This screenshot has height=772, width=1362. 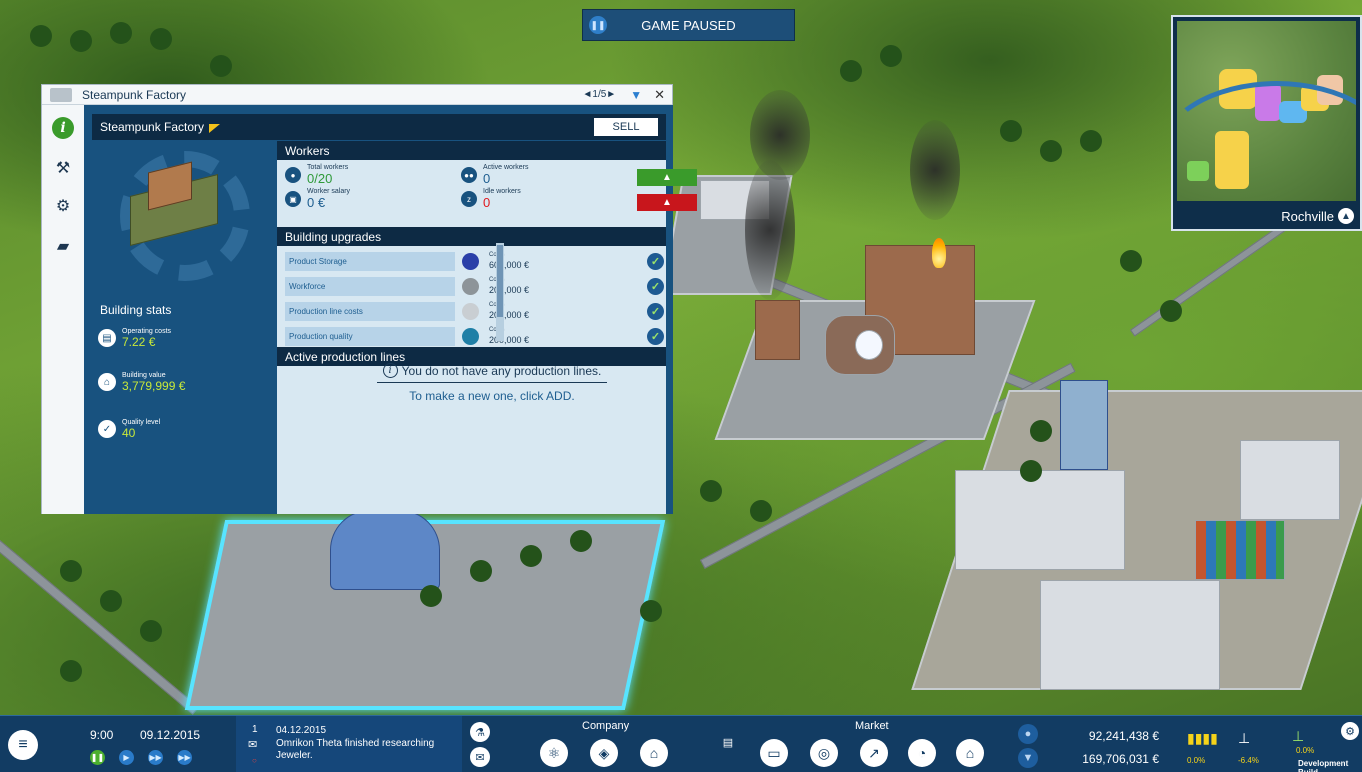 What do you see at coordinates (1240, 550) in the screenshot?
I see `container-stack` at bounding box center [1240, 550].